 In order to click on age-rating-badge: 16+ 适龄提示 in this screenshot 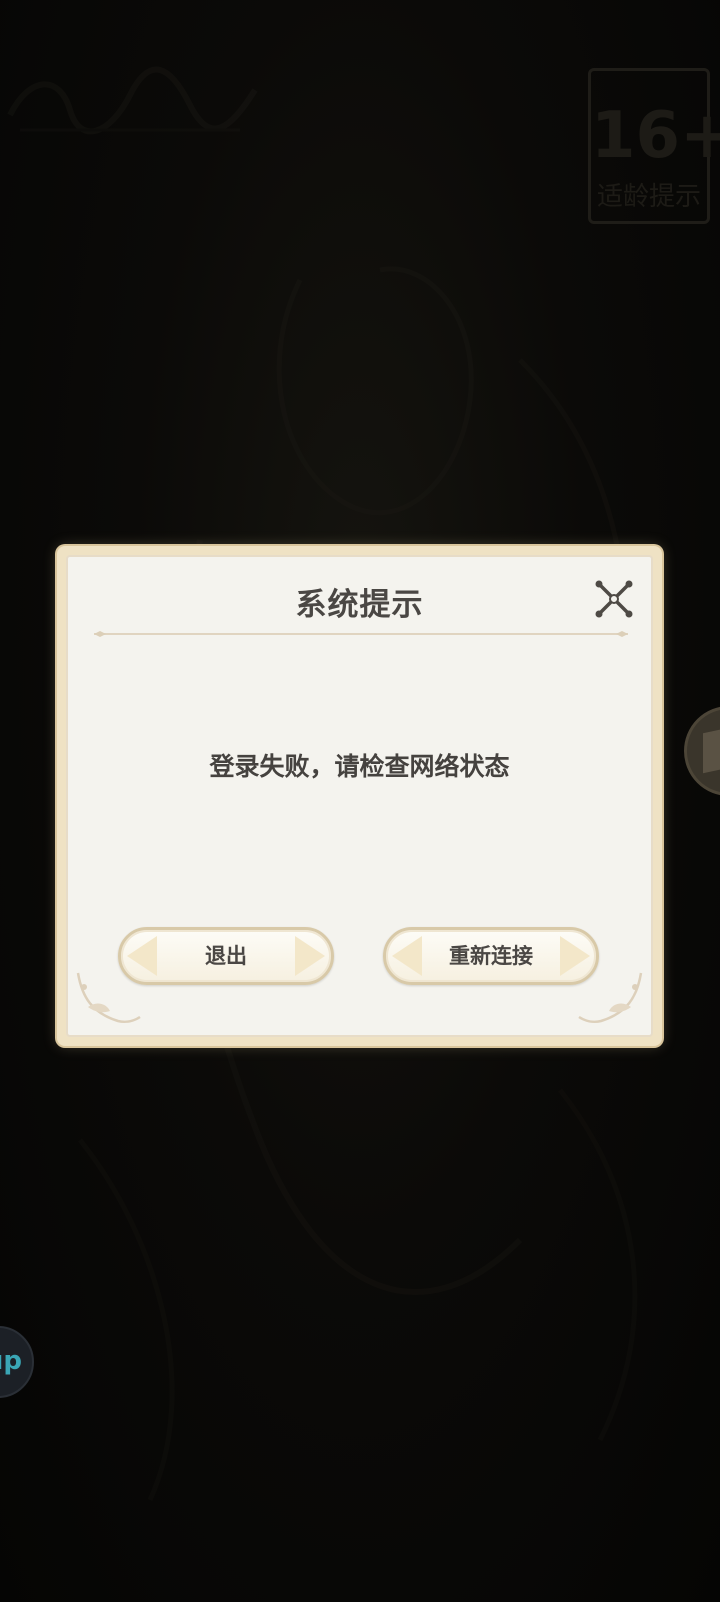, I will do `click(654, 146)`.